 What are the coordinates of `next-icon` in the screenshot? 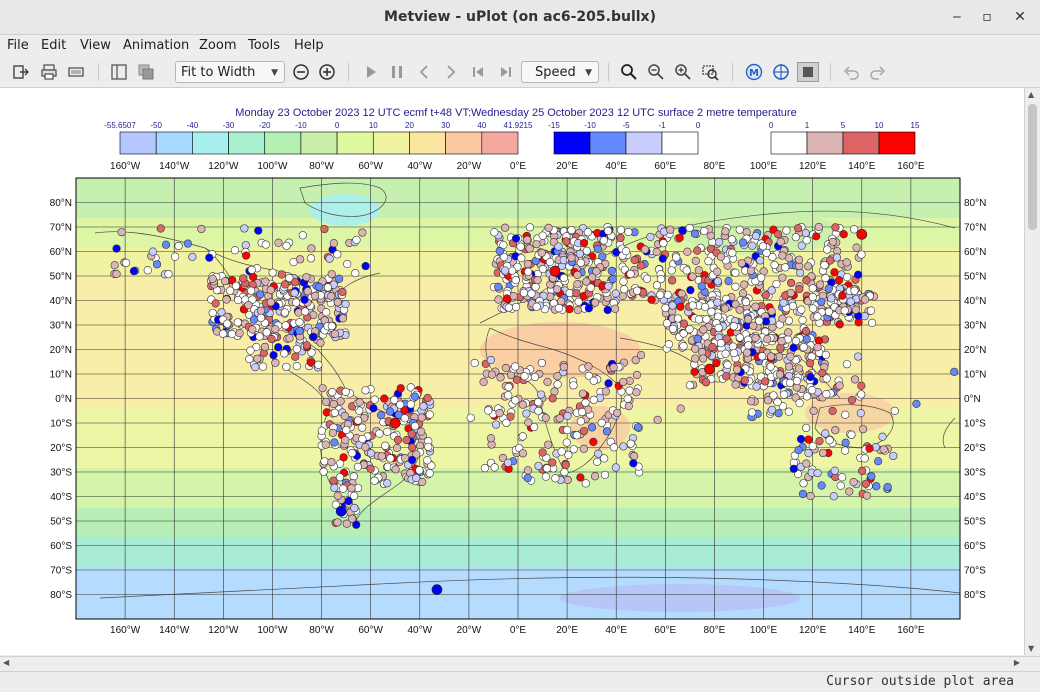 It's located at (451, 72).